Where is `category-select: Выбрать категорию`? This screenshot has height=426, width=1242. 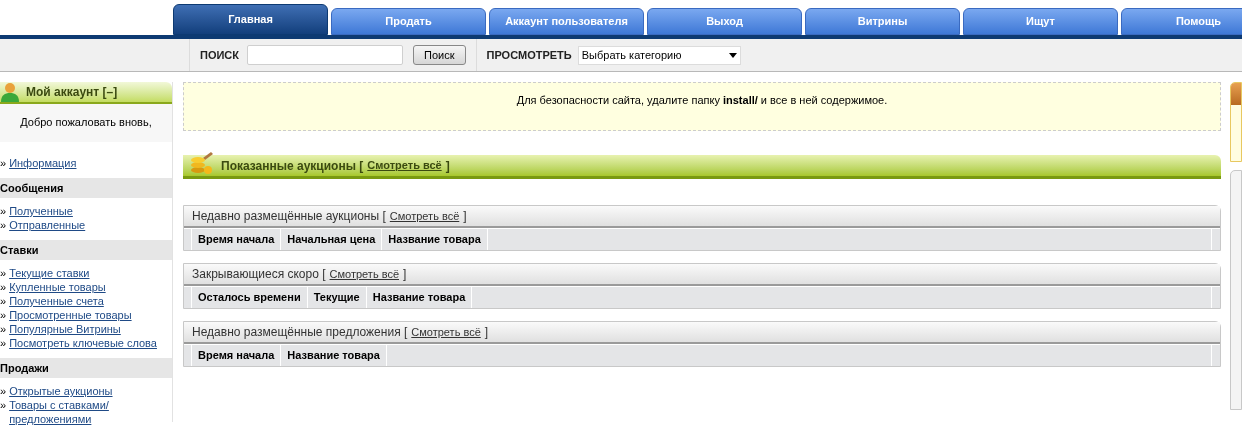
category-select: Выбрать категорию is located at coordinates (659, 55).